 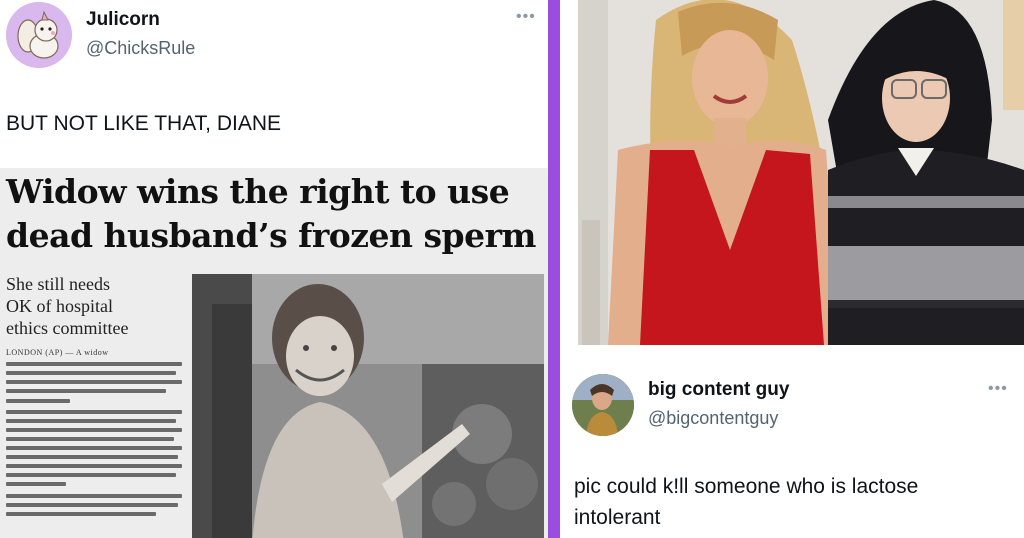 What do you see at coordinates (144, 123) in the screenshot?
I see `left-tweet-text: BUT NOT LIKE THAT, DIANE` at bounding box center [144, 123].